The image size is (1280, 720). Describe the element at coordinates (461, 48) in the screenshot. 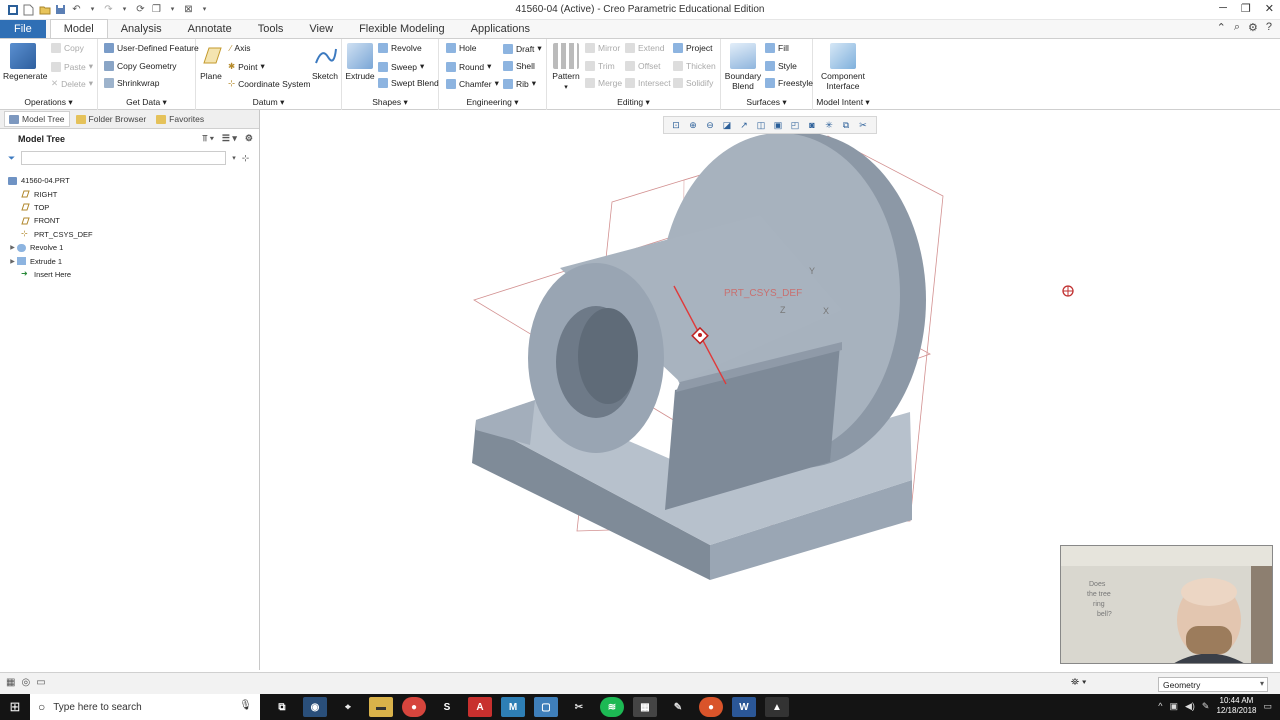

I see `hole-button: Hole` at that location.